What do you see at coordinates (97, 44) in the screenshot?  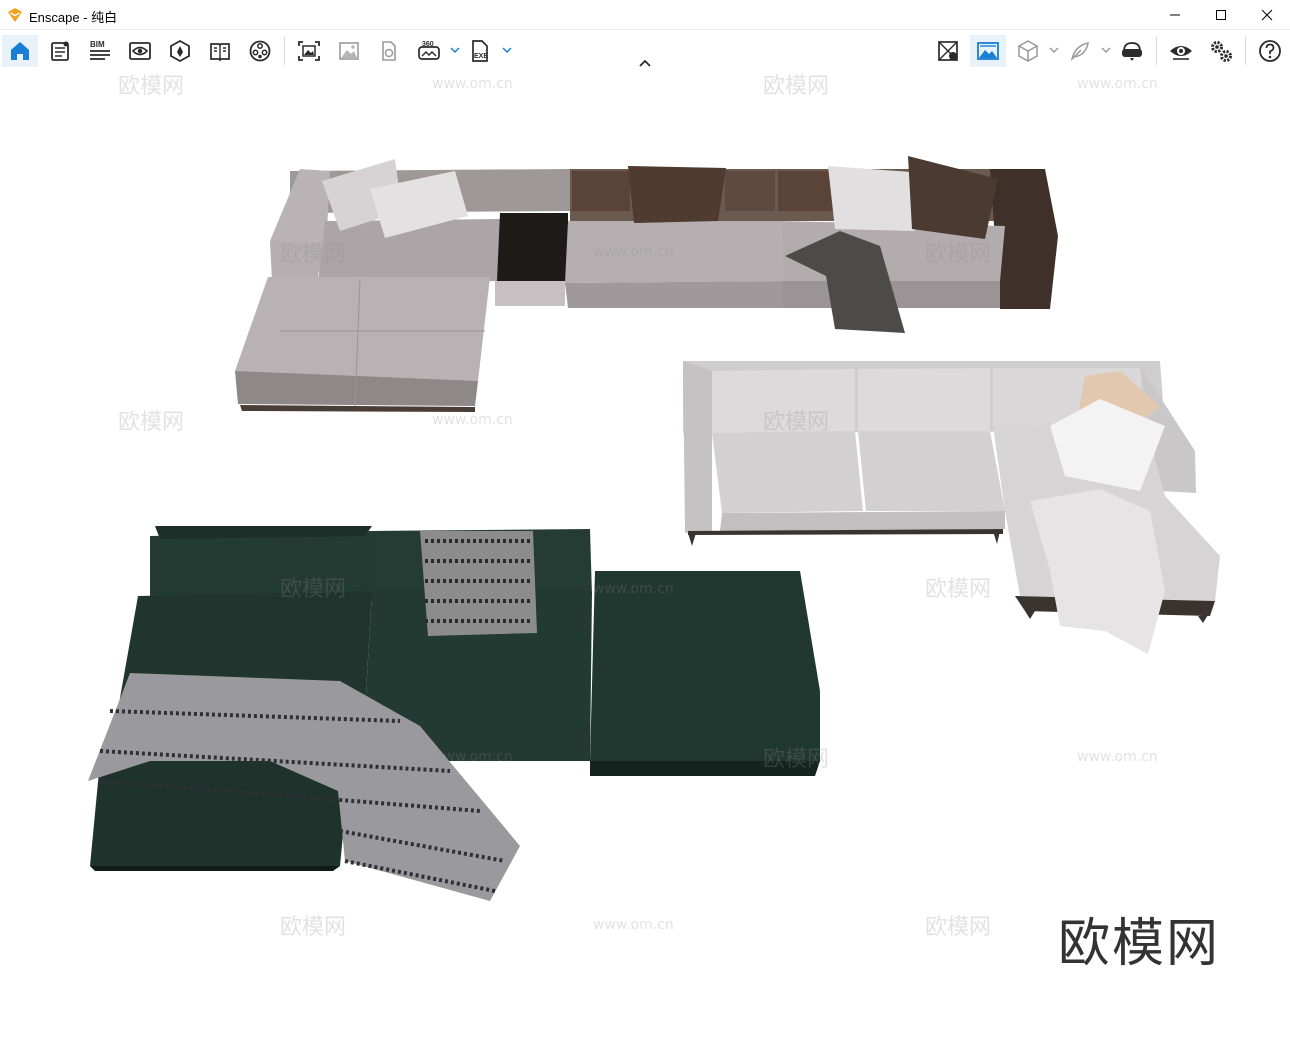 I see `bim-label: BIM` at bounding box center [97, 44].